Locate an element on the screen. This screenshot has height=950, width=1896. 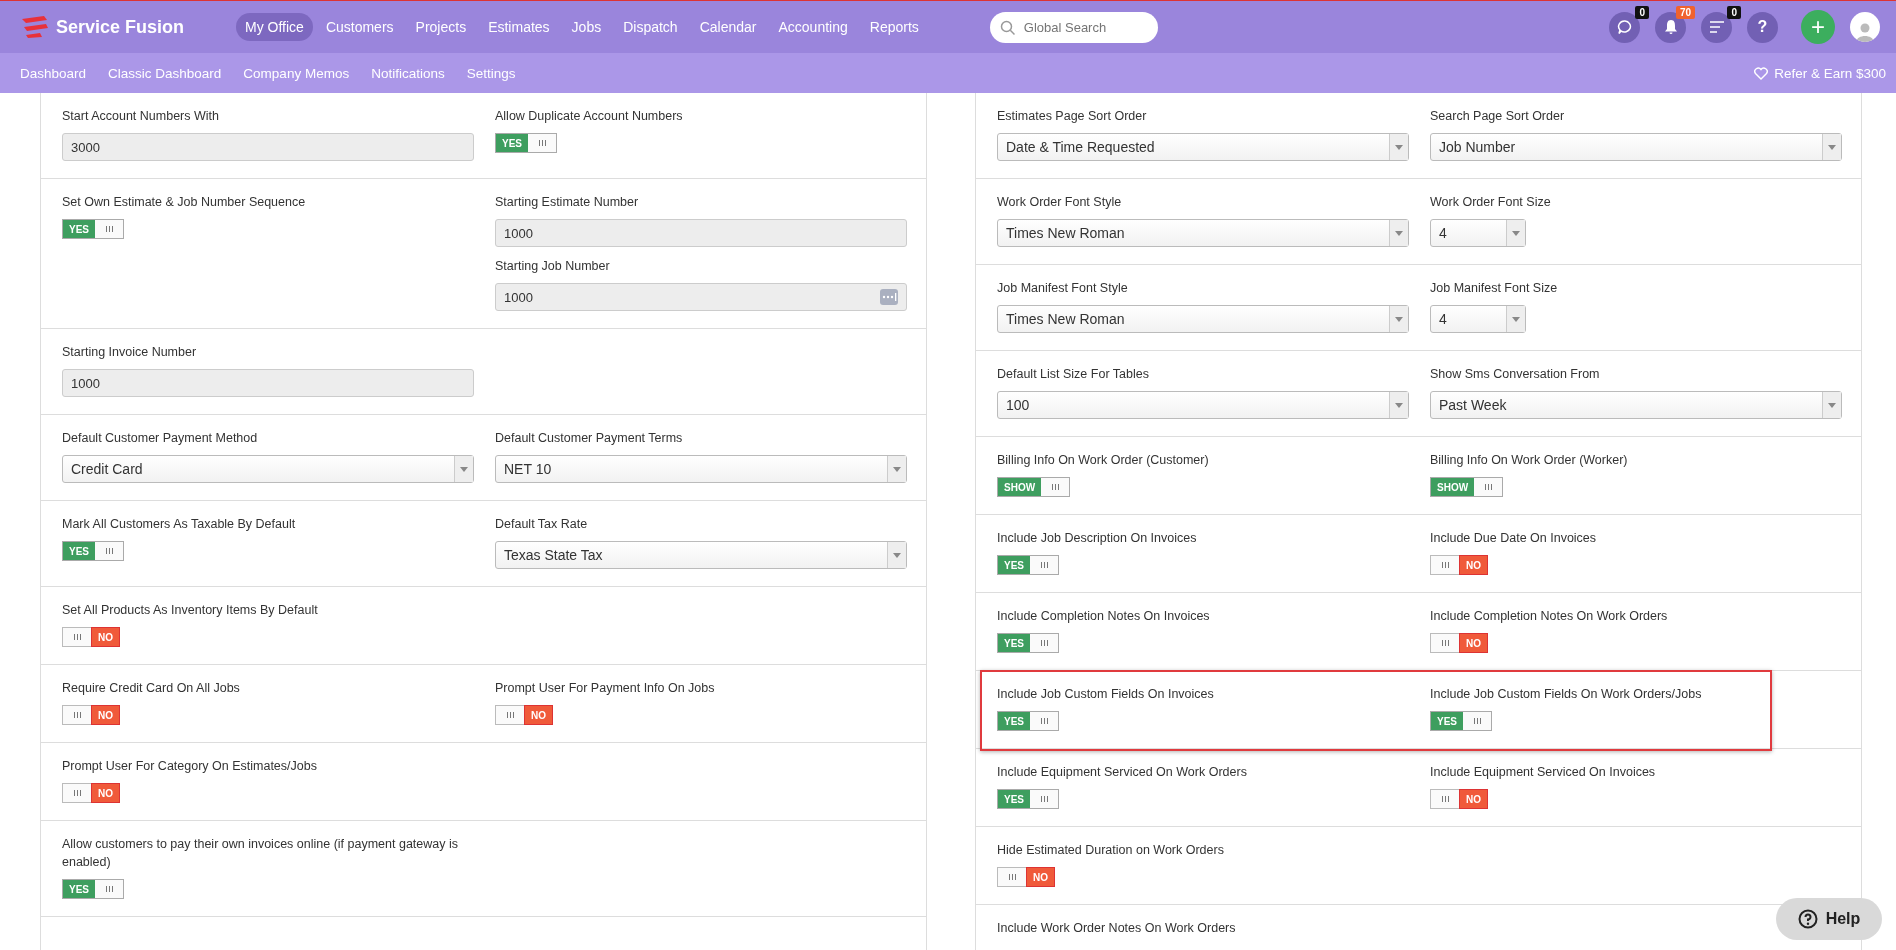
refer-link: Refer & Earn $300 is located at coordinates (1830, 73).